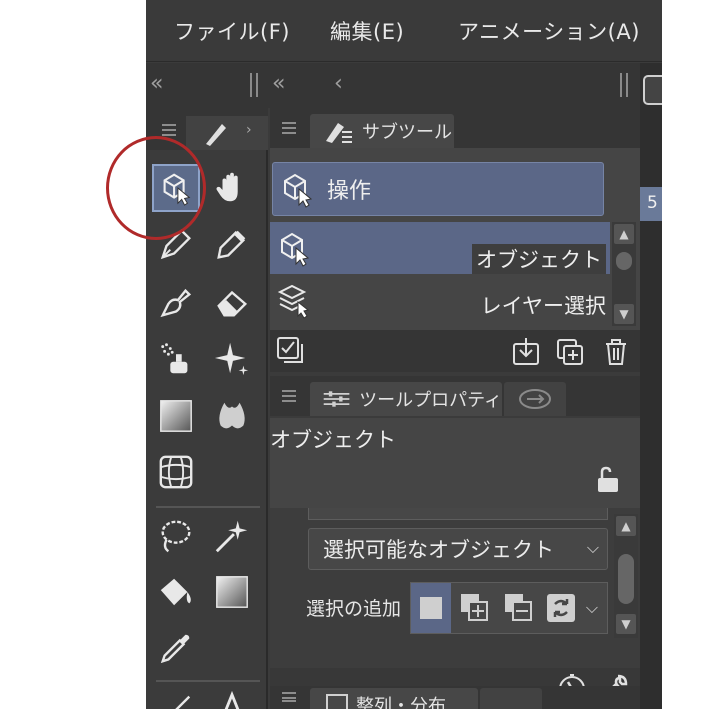 The width and height of the screenshot is (709, 709). What do you see at coordinates (183, 702) in the screenshot?
I see `line-icon` at bounding box center [183, 702].